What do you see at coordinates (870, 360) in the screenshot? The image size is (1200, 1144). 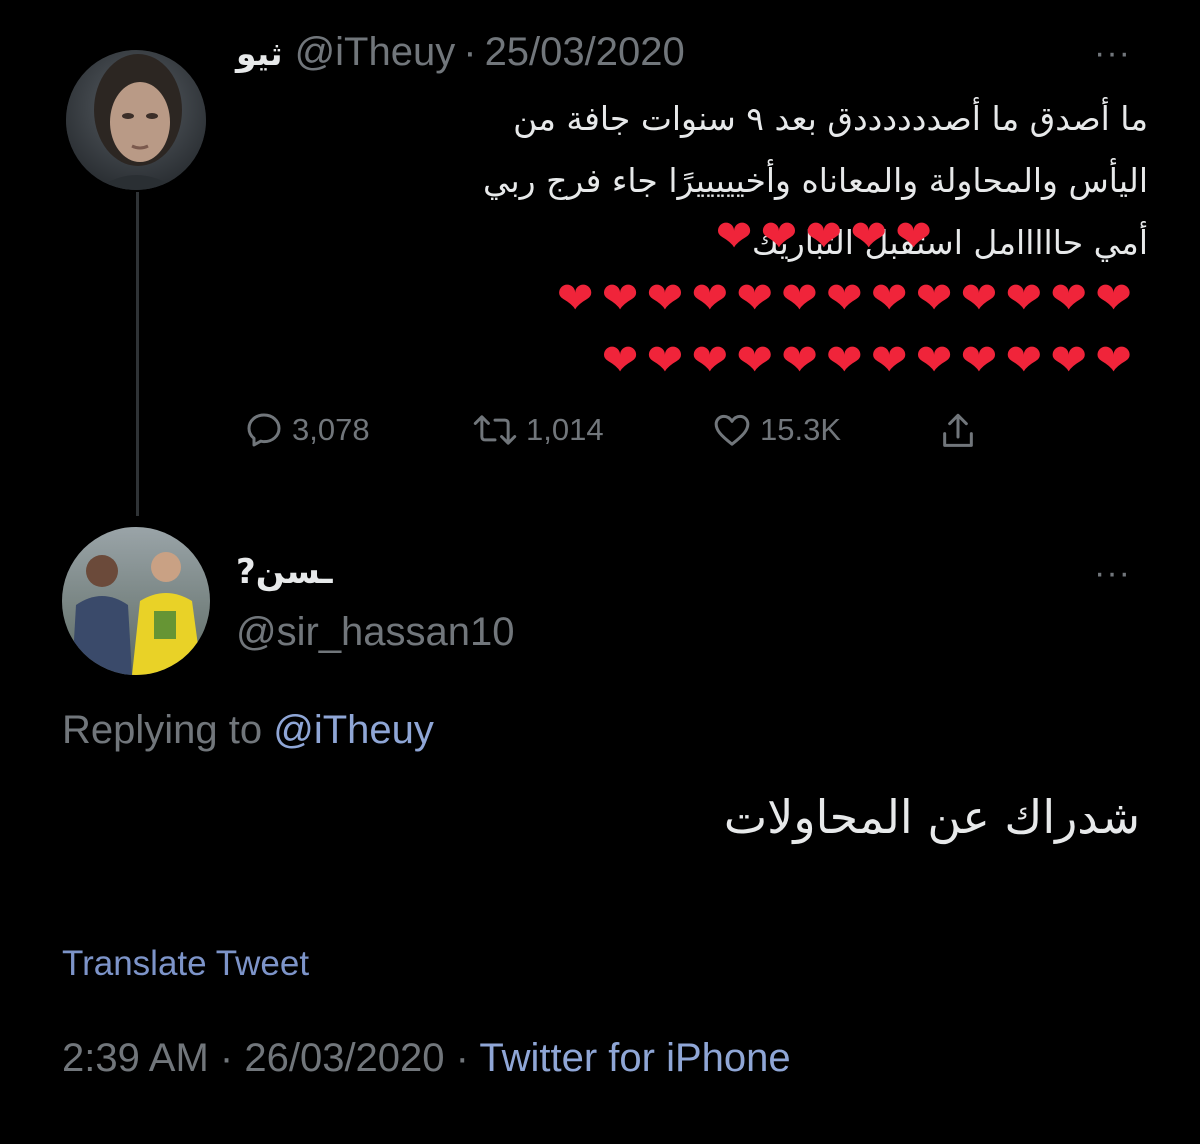 I see `heart-row: ❤❤❤❤❤❤❤❤❤❤❤❤` at bounding box center [870, 360].